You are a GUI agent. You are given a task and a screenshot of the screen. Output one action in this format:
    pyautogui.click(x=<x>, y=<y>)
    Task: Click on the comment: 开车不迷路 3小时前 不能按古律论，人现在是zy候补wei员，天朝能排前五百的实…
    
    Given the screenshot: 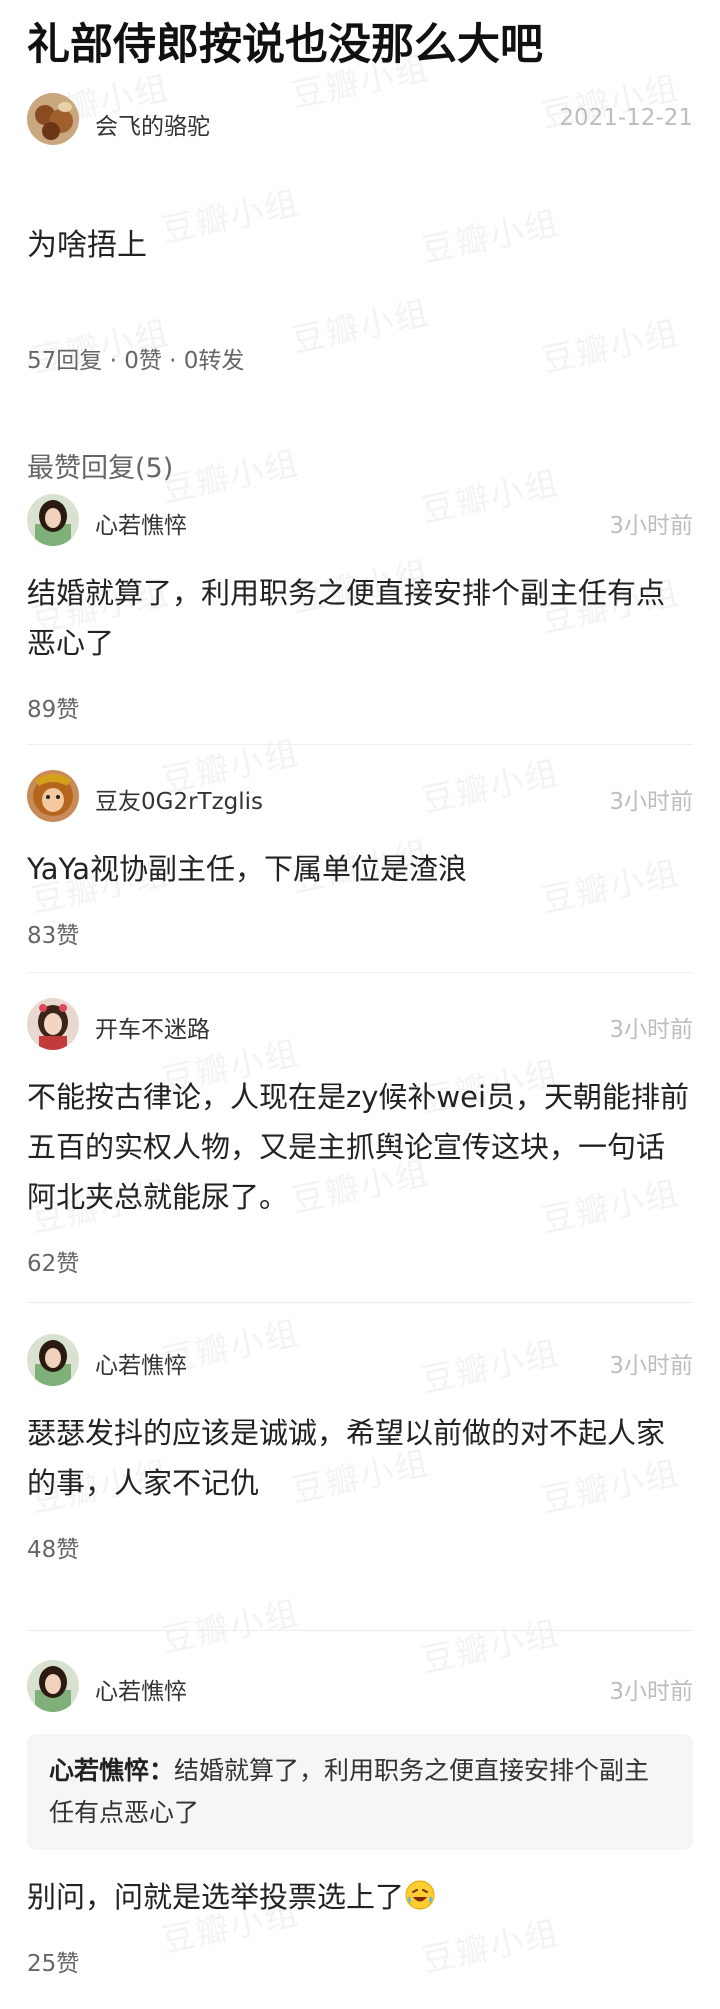 What is the action you would take?
    pyautogui.click(x=360, y=1138)
    